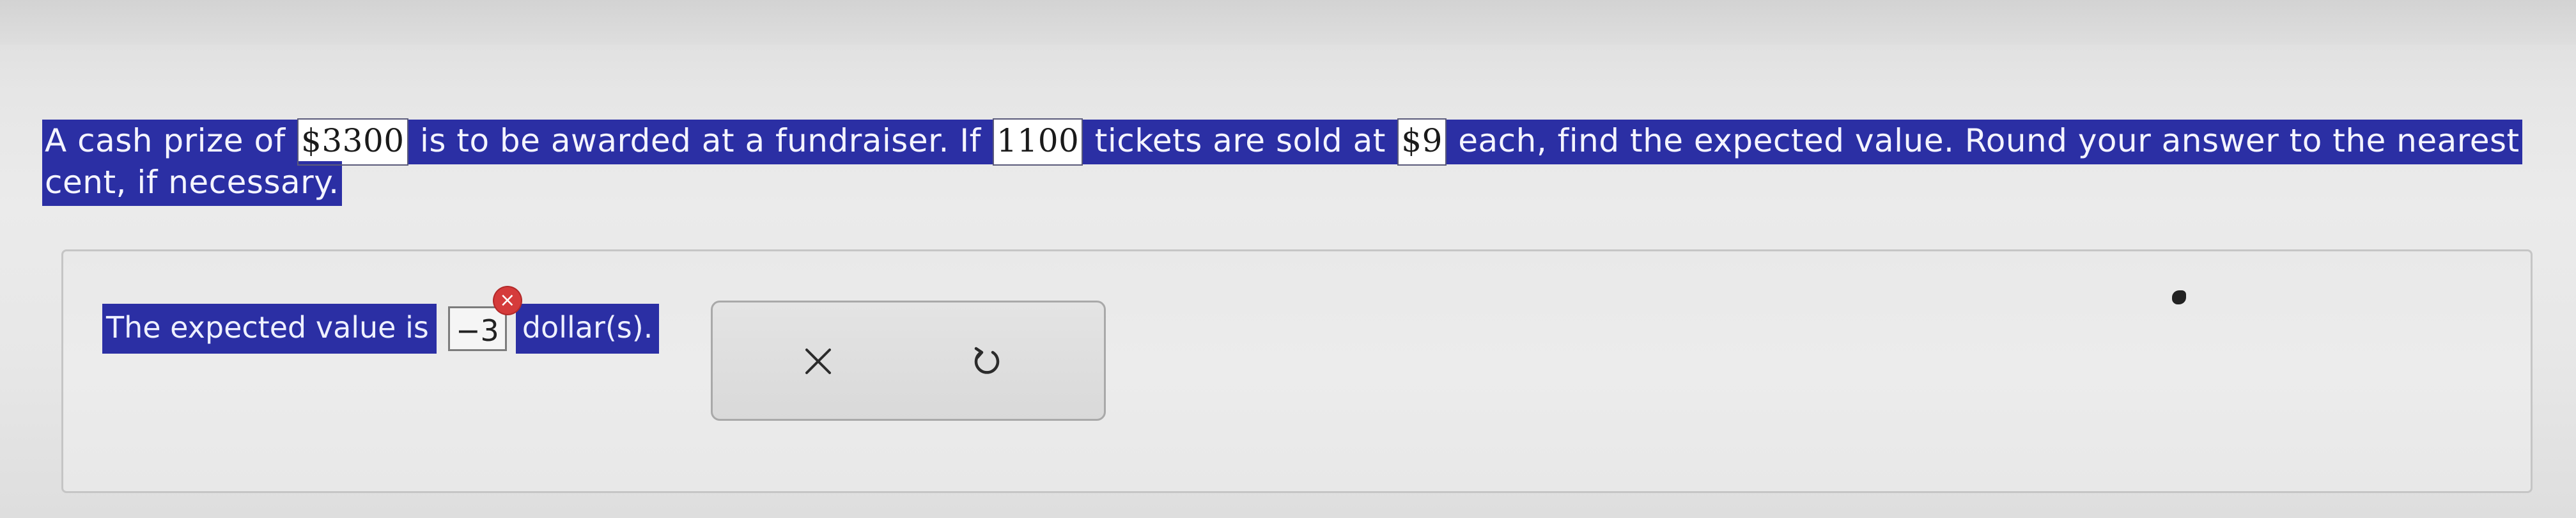  I want to click on error-icon: ×, so click(507, 300).